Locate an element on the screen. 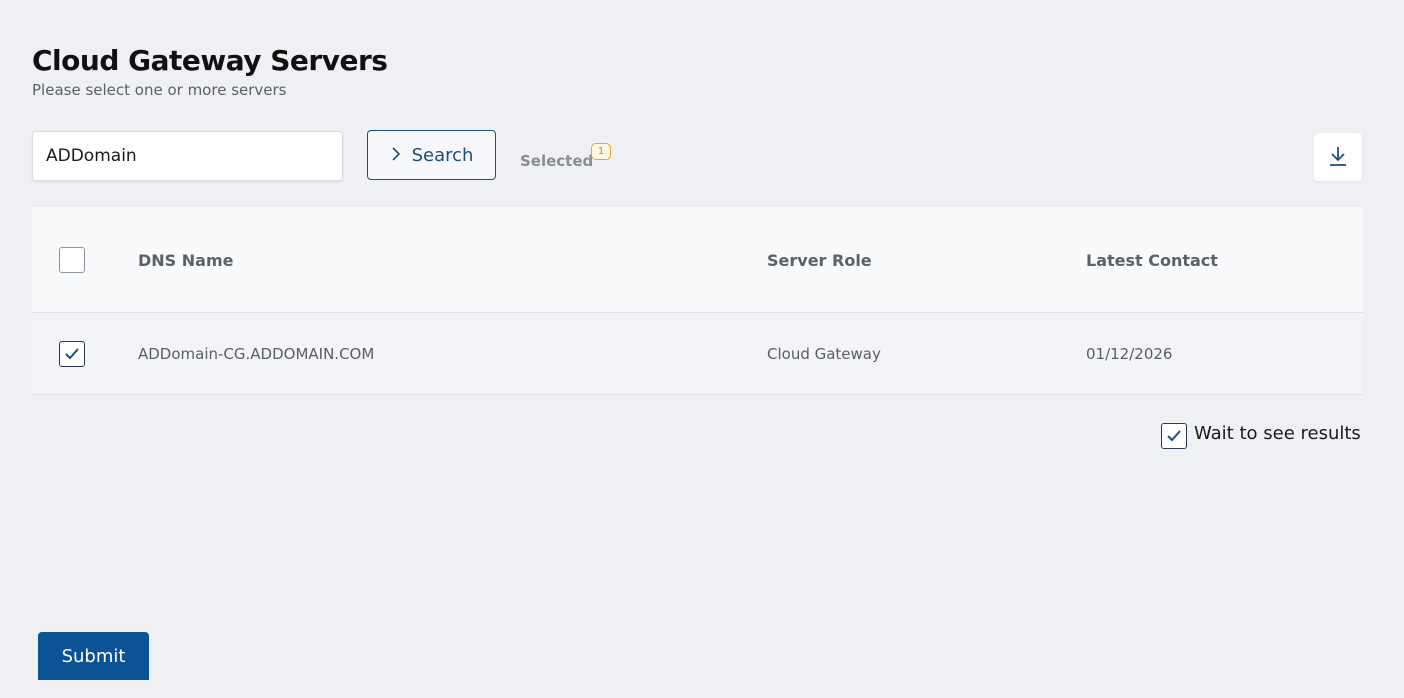 This screenshot has height=698, width=1404. select-all-checkbox is located at coordinates (72, 260).